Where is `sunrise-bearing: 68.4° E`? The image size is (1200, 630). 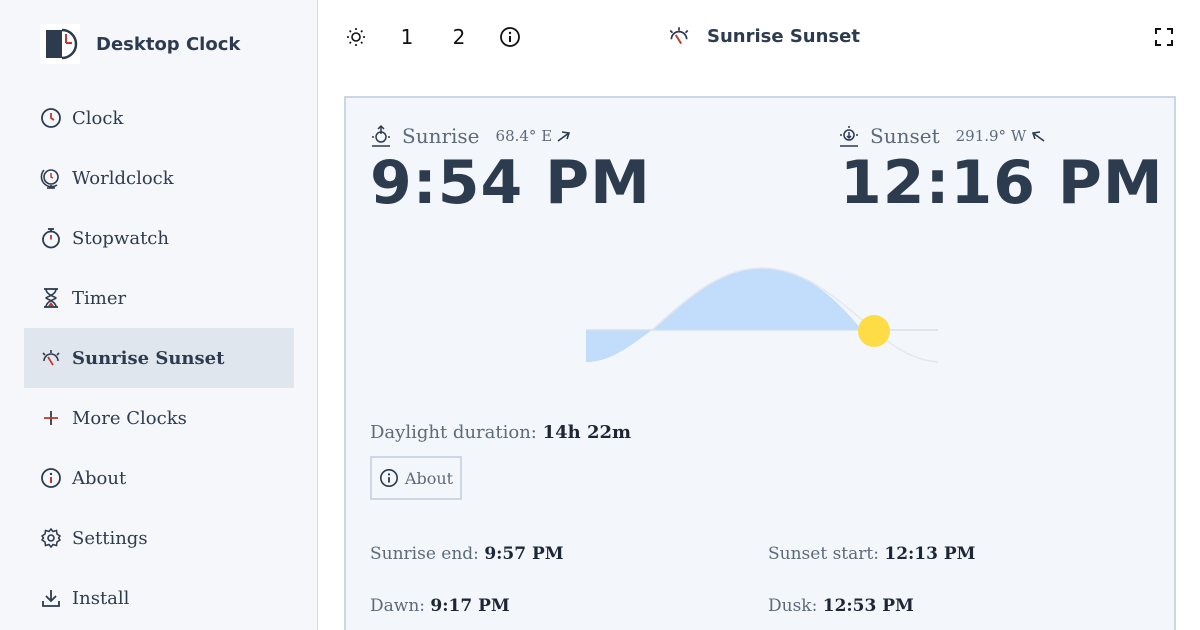 sunrise-bearing: 68.4° E is located at coordinates (524, 136).